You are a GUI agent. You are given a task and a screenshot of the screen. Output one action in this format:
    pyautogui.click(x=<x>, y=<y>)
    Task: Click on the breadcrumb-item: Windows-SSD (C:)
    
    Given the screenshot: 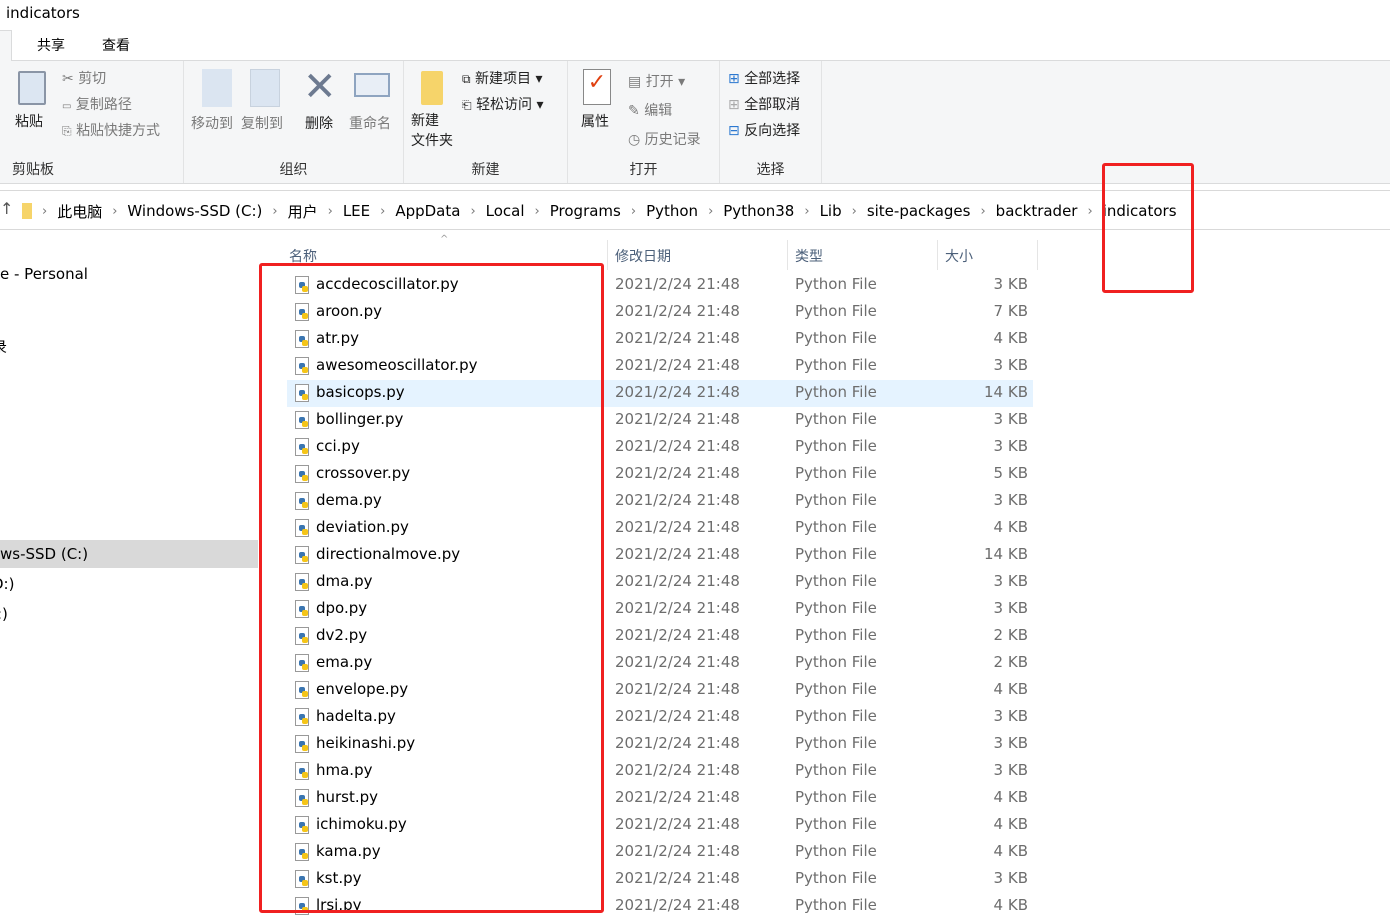 What is the action you would take?
    pyautogui.click(x=194, y=211)
    